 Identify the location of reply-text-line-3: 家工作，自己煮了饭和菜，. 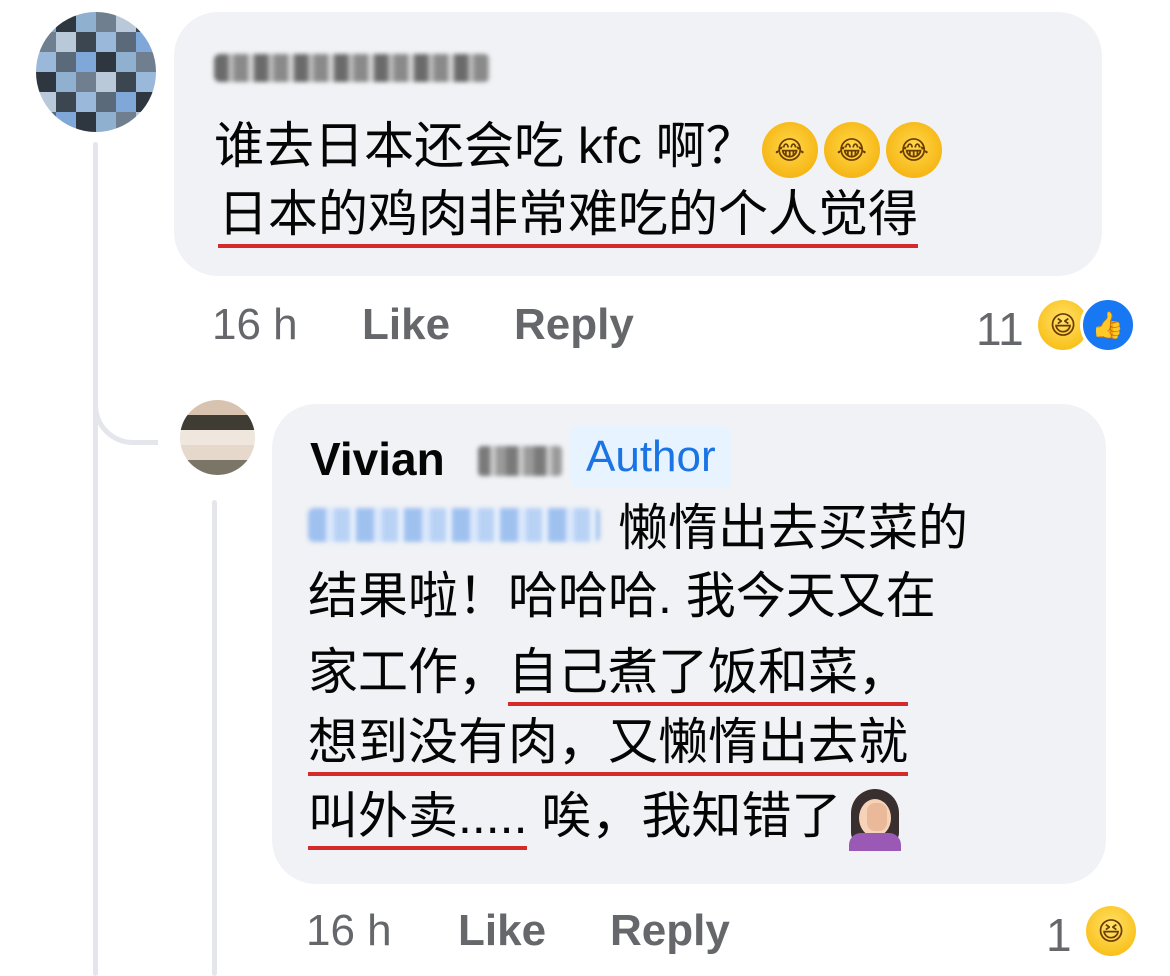
(608, 673).